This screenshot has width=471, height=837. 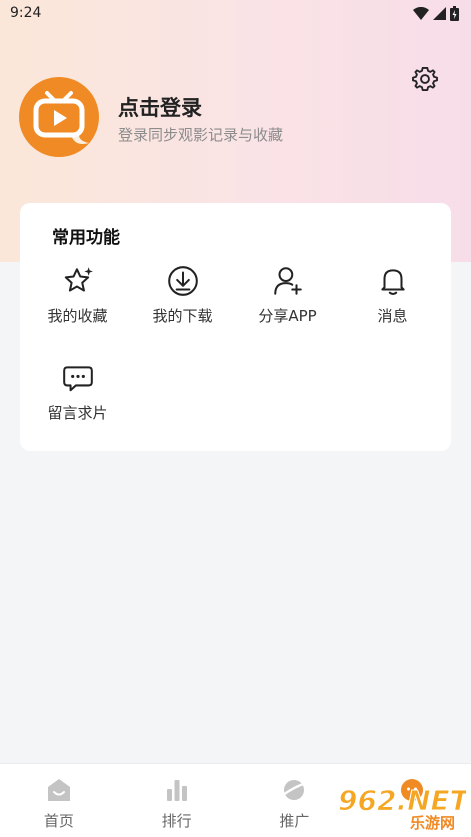 What do you see at coordinates (287, 316) in the screenshot?
I see `share-app-label: 分享APP` at bounding box center [287, 316].